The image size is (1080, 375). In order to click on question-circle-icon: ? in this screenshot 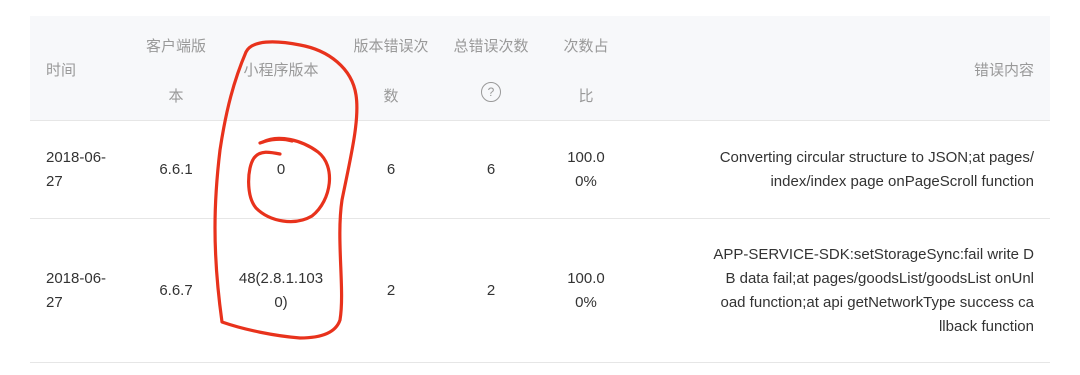, I will do `click(491, 92)`.